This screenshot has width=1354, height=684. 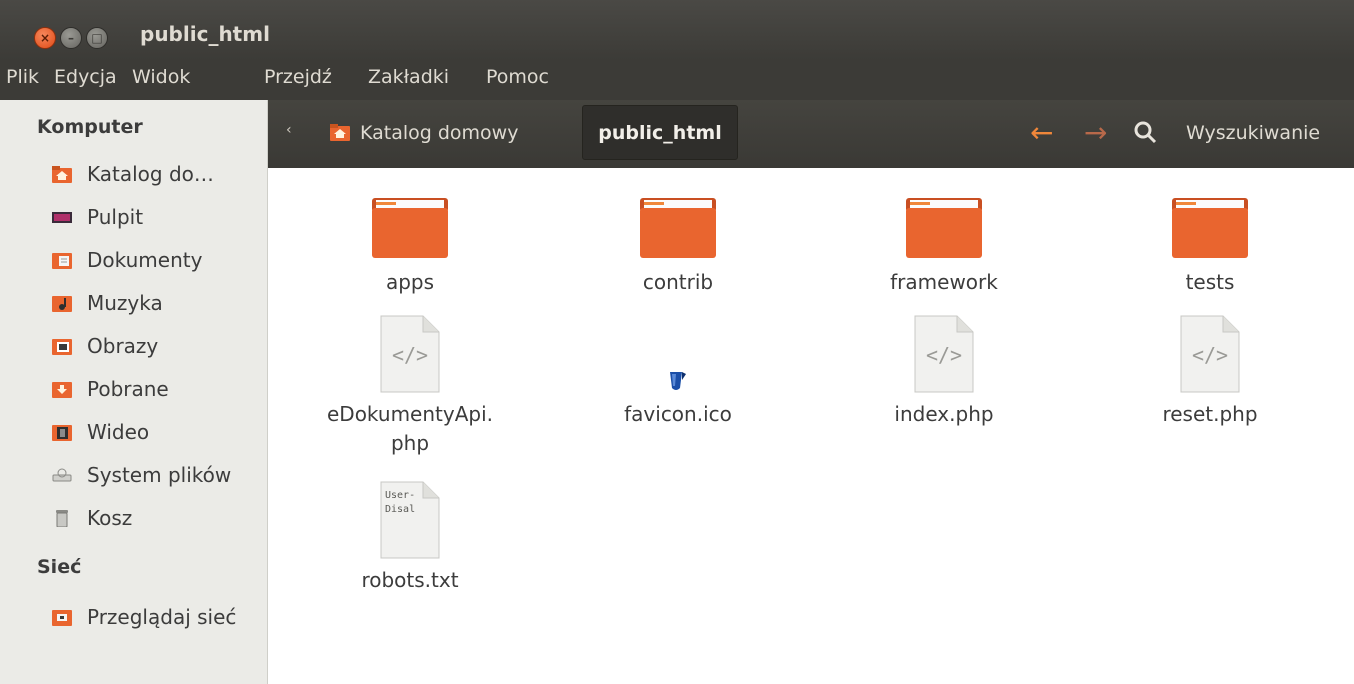 I want to click on minimize-icon: –, so click(x=71, y=38).